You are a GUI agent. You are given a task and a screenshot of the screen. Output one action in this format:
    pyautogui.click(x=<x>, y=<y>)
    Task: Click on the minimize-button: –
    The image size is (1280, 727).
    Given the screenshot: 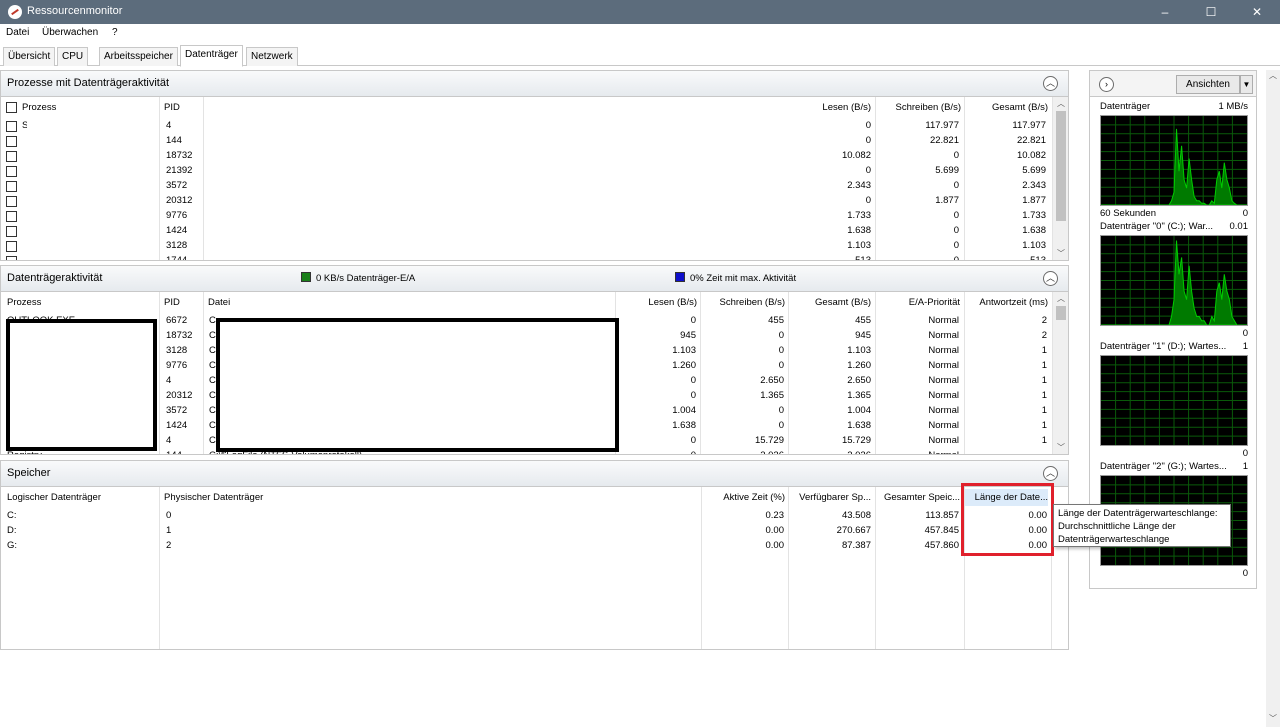 What is the action you would take?
    pyautogui.click(x=1165, y=12)
    